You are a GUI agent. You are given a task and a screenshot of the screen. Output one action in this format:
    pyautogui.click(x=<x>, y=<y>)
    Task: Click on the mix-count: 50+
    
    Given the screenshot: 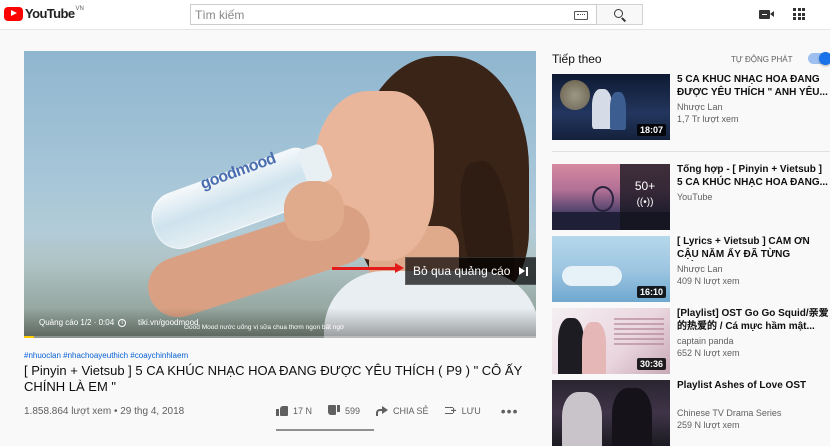 What is the action you would take?
    pyautogui.click(x=645, y=186)
    